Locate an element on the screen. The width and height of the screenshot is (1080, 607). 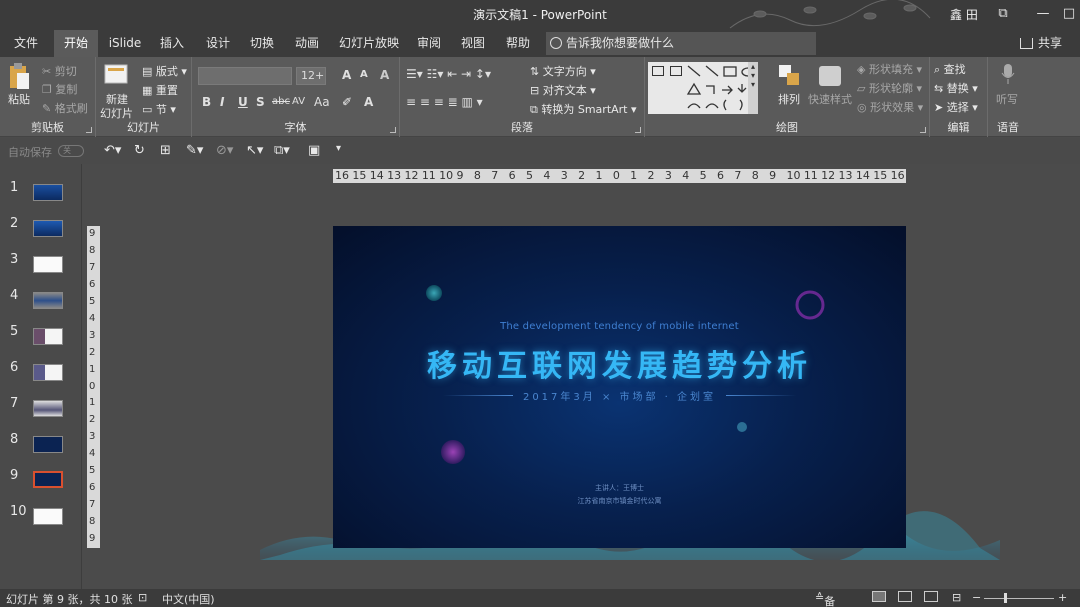
align-icon: ≡ ≡ ≡ ≣ ▥ ▾ is located at coordinates (444, 102).